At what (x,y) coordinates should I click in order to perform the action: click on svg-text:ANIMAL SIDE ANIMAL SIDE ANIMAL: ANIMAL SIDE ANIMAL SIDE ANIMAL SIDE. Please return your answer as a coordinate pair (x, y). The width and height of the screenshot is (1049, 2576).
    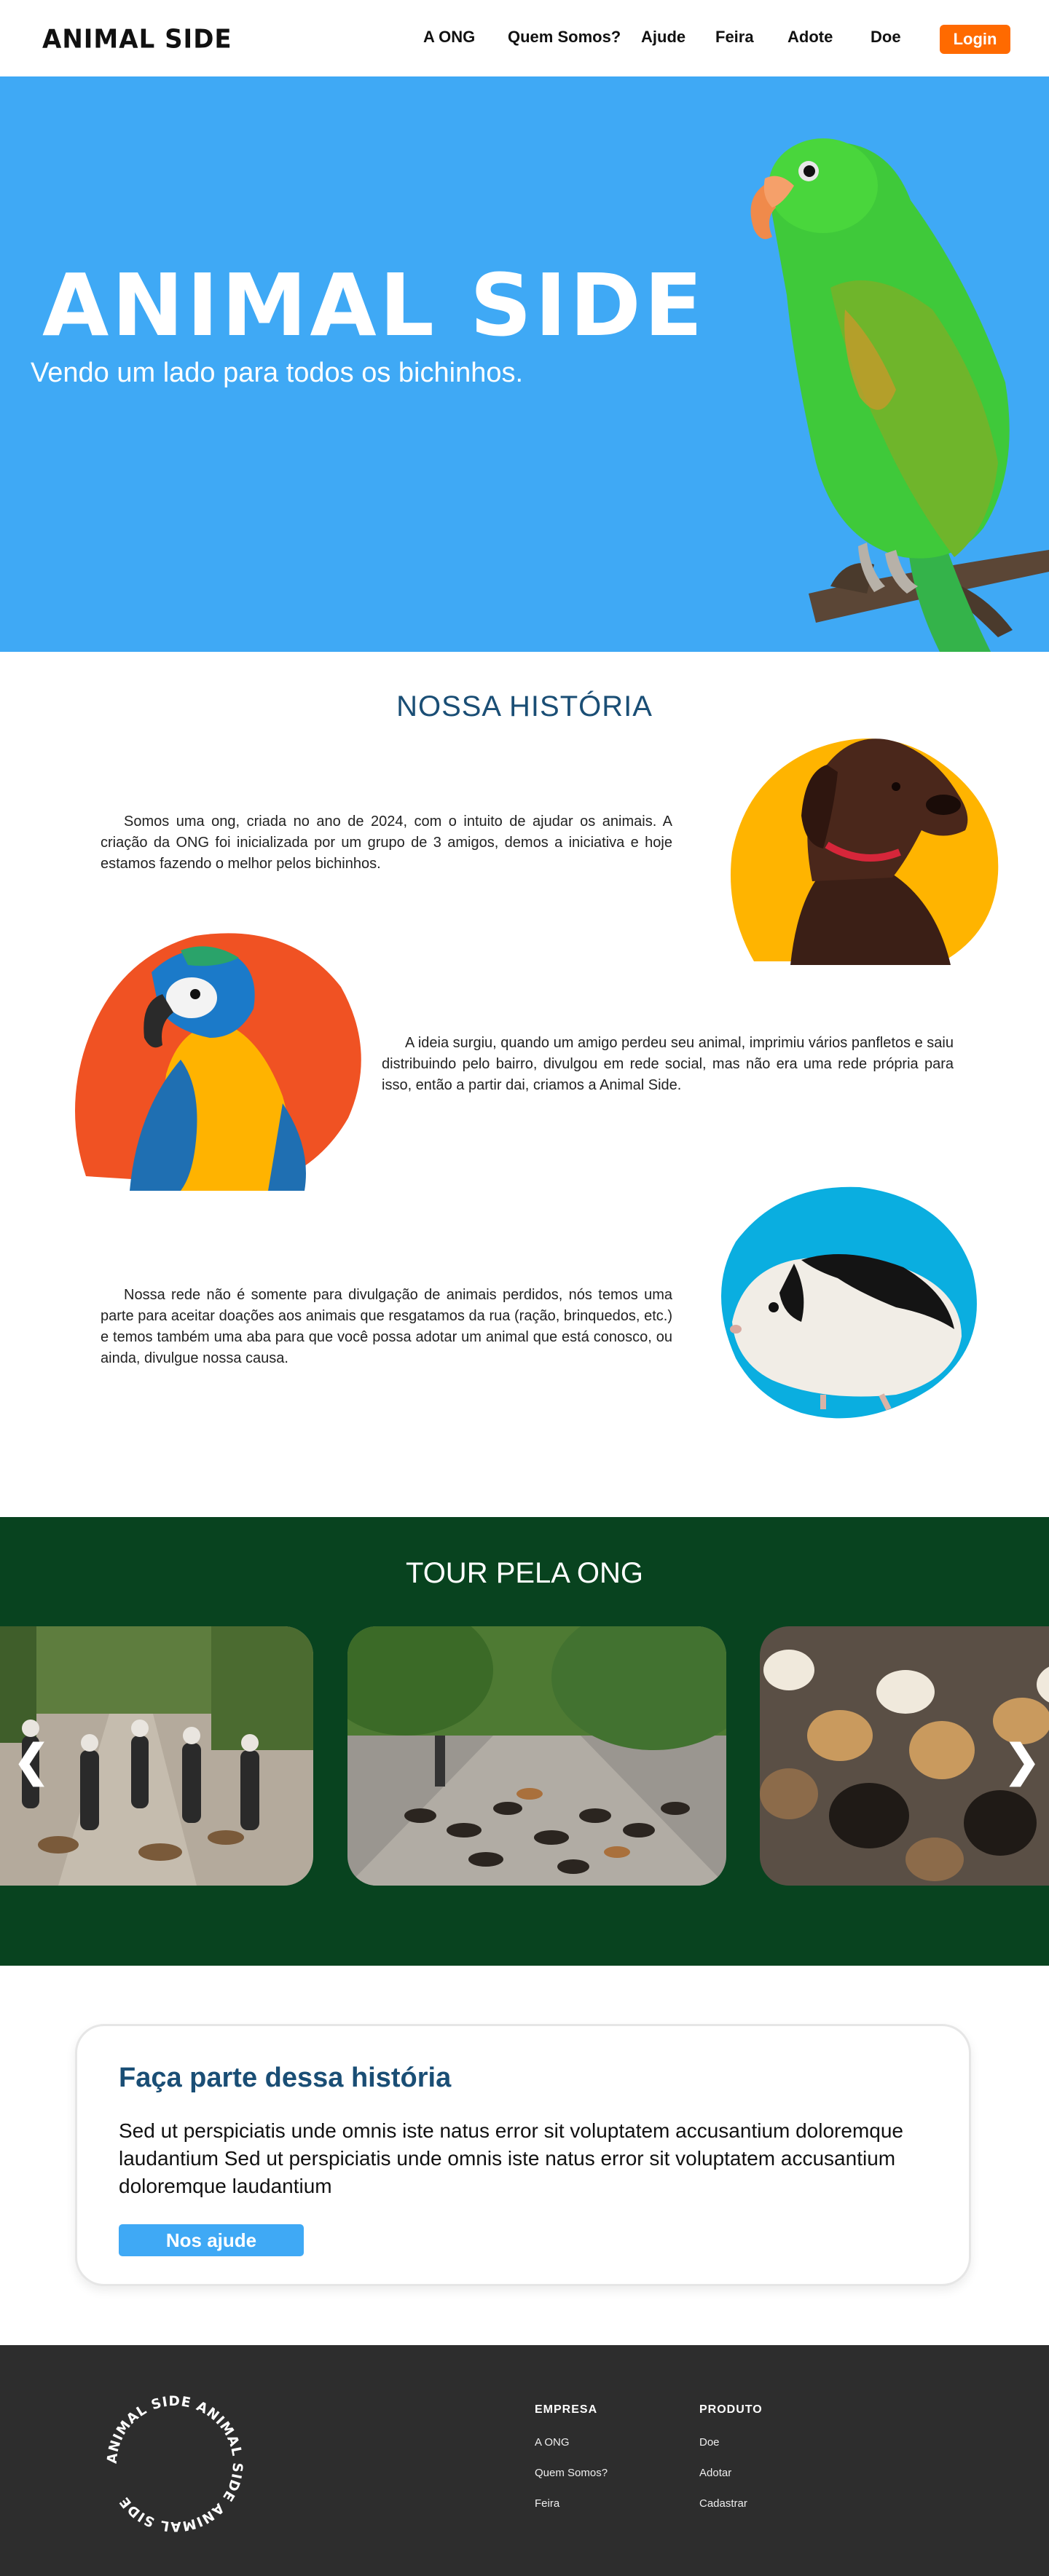
    Looking at the image, I should click on (175, 2464).